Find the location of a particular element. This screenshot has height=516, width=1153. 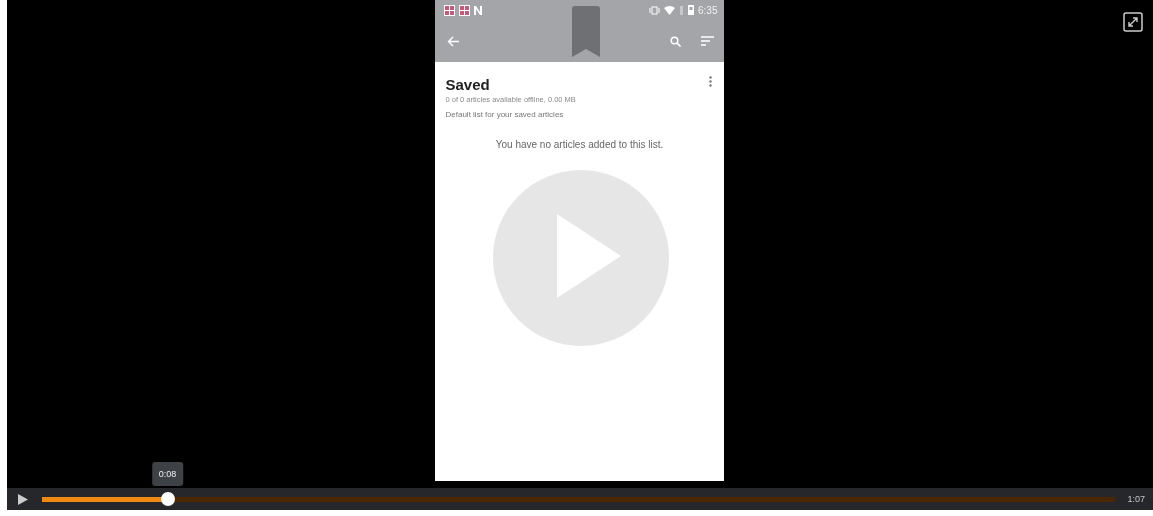

progress-handle is located at coordinates (167, 498).